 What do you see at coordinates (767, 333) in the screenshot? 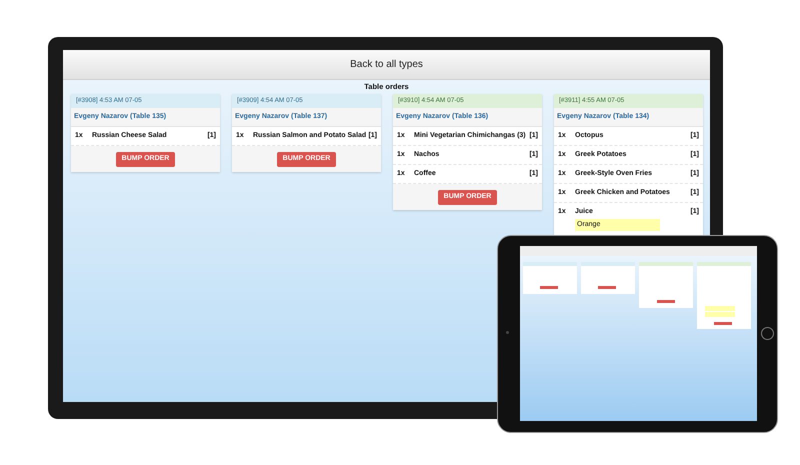
I see `home-button-icon` at bounding box center [767, 333].